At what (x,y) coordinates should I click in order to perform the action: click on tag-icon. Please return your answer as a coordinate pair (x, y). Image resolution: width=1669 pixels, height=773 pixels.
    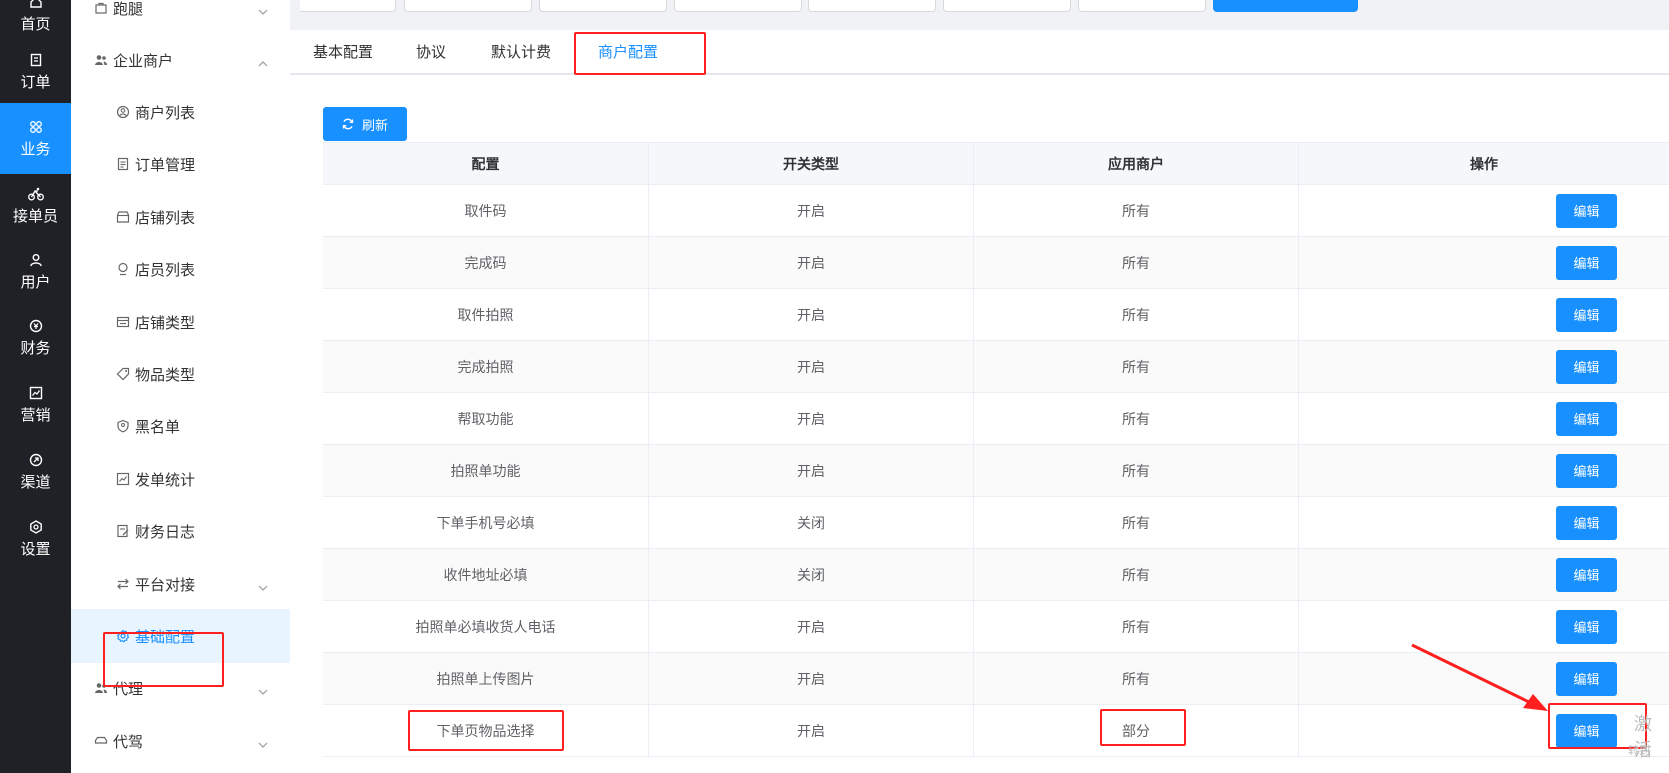
    Looking at the image, I should click on (123, 374).